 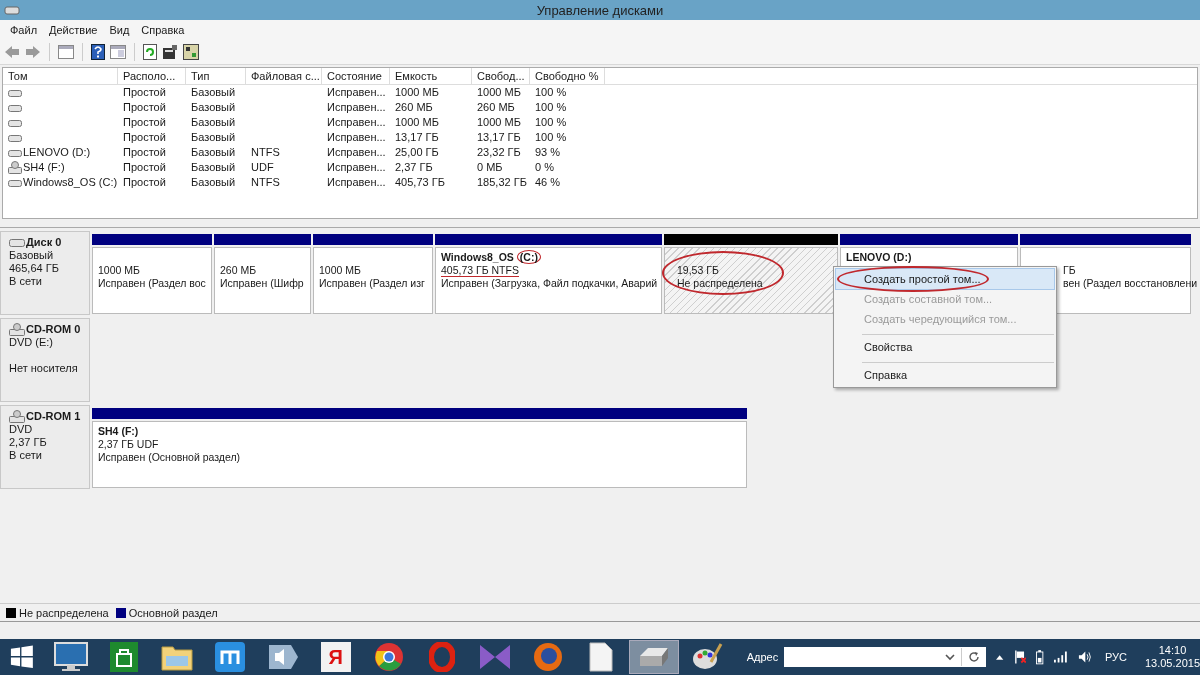 I want to click on caret-up-icon, so click(x=1000, y=657).